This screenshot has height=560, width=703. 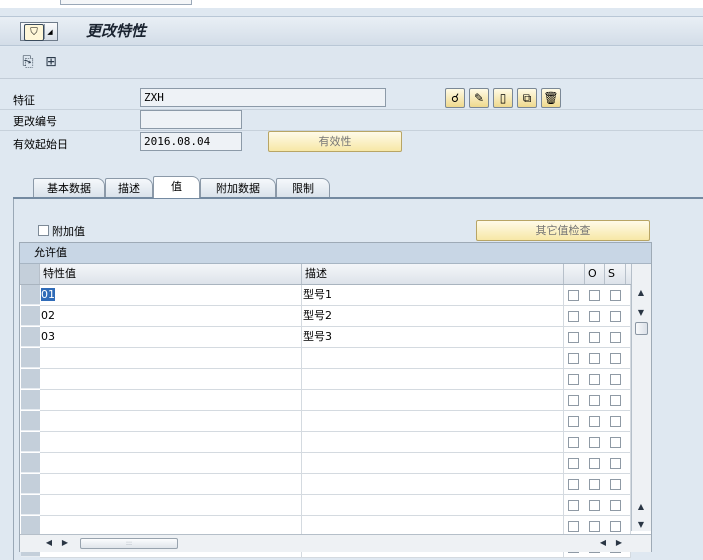 I want to click on value-cell: 03, so click(x=171, y=337).